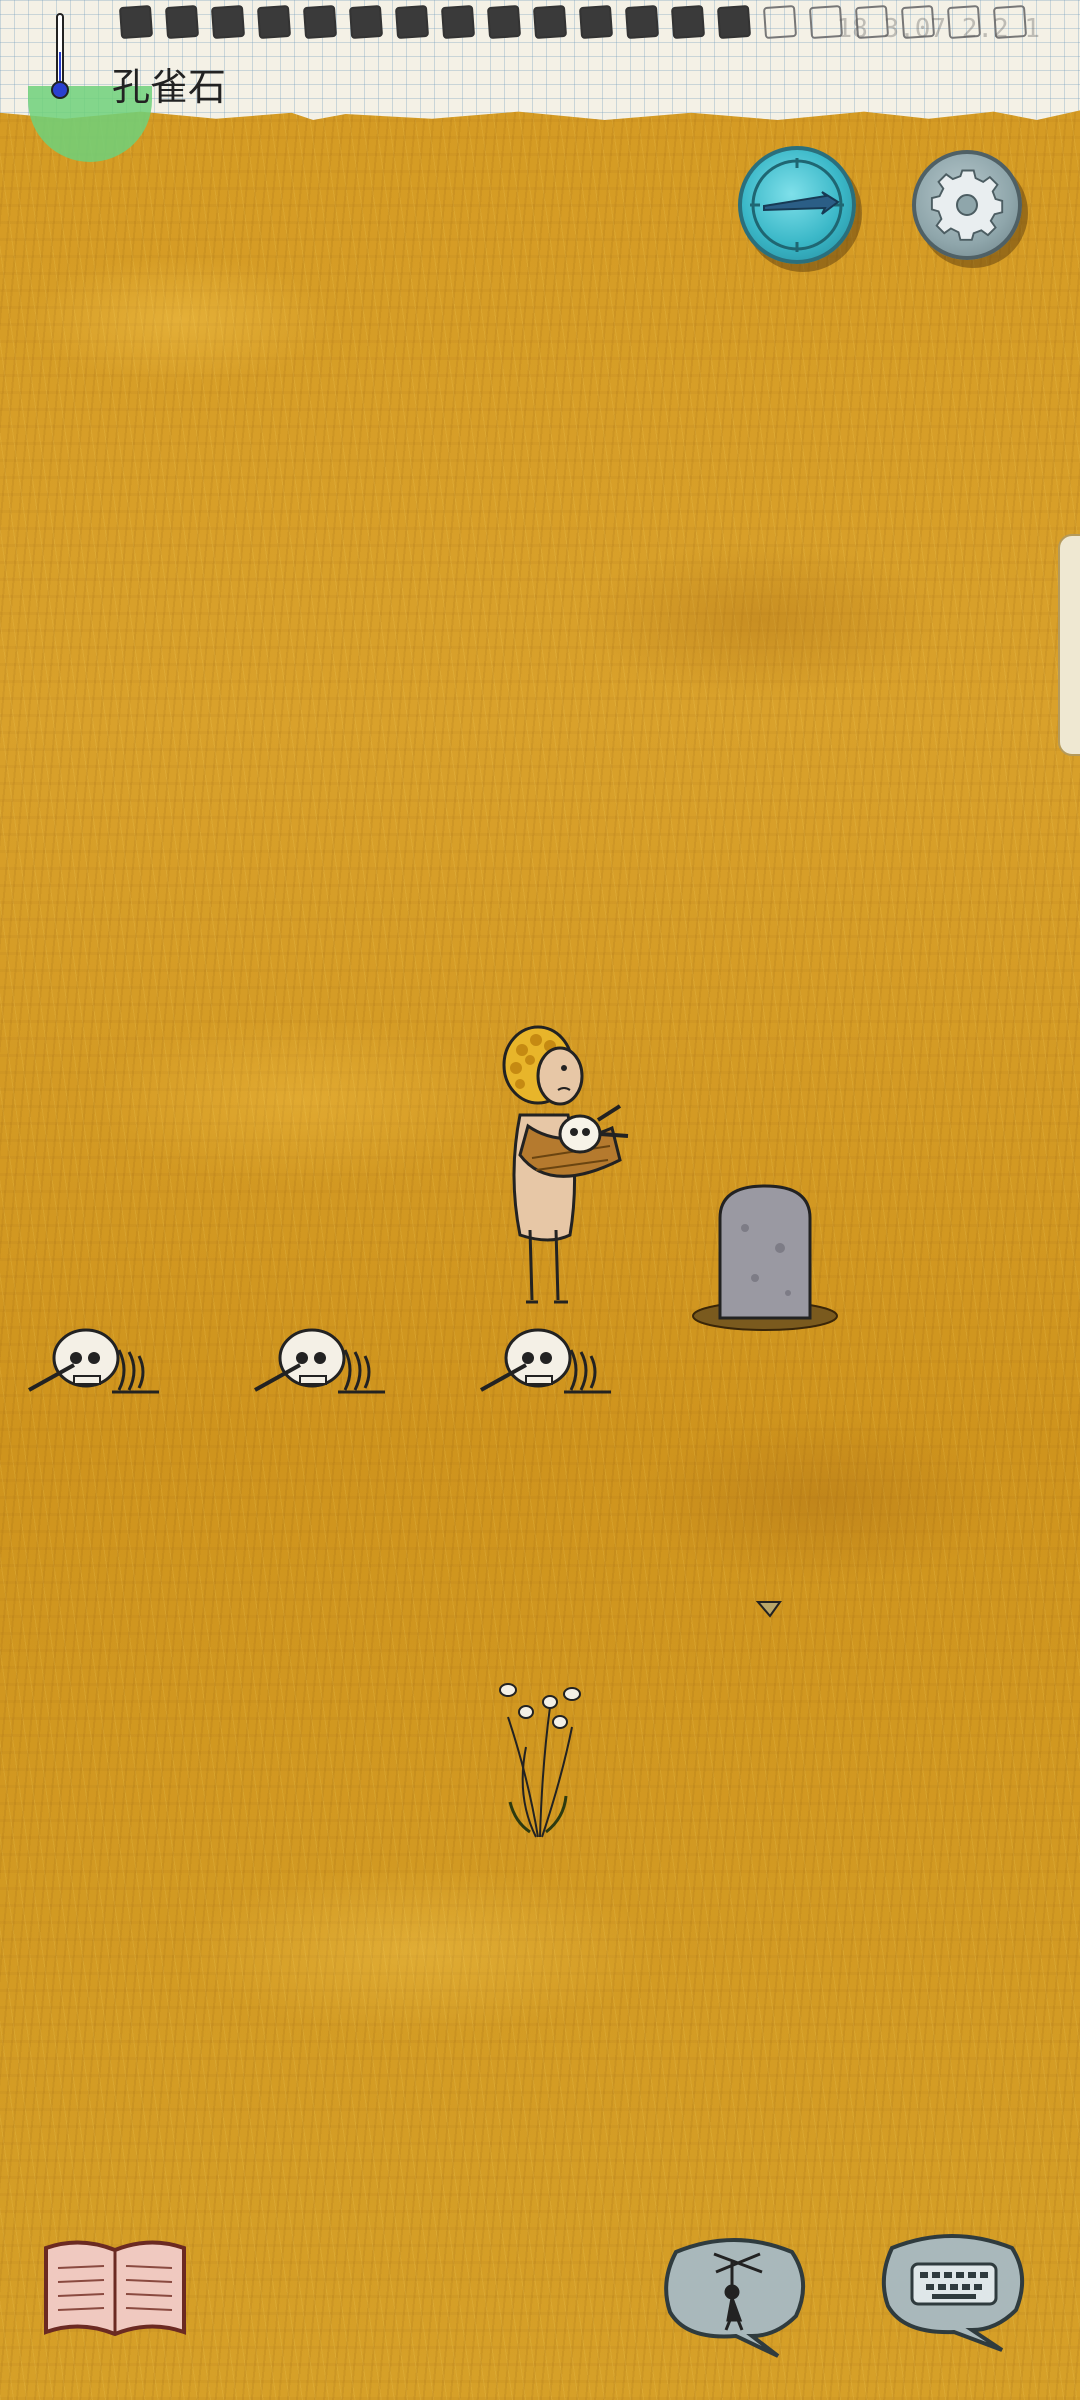 This screenshot has width=1080, height=2400. I want to click on location-label: 孔雀石, so click(169, 87).